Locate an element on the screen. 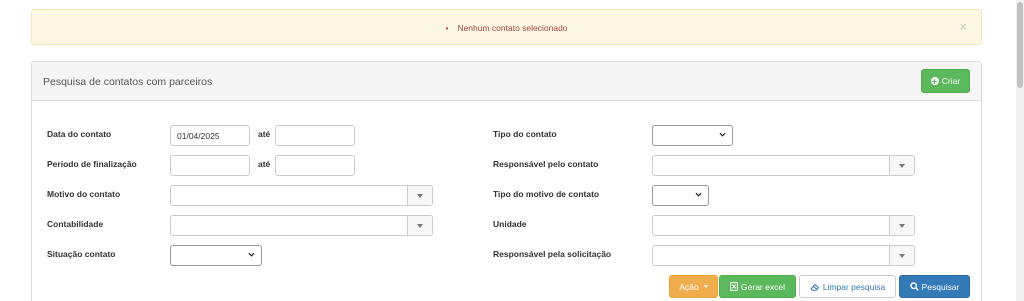  export-excel-button: Gerar excel is located at coordinates (757, 286).